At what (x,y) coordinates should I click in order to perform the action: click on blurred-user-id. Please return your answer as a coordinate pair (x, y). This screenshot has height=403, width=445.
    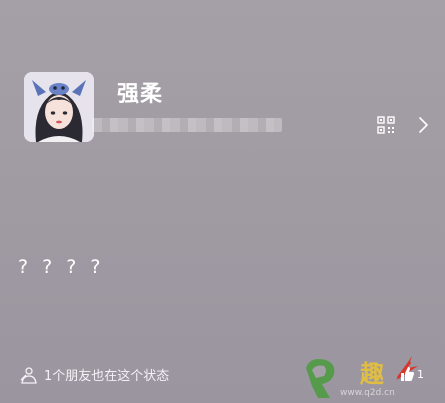
    Looking at the image, I should click on (187, 125).